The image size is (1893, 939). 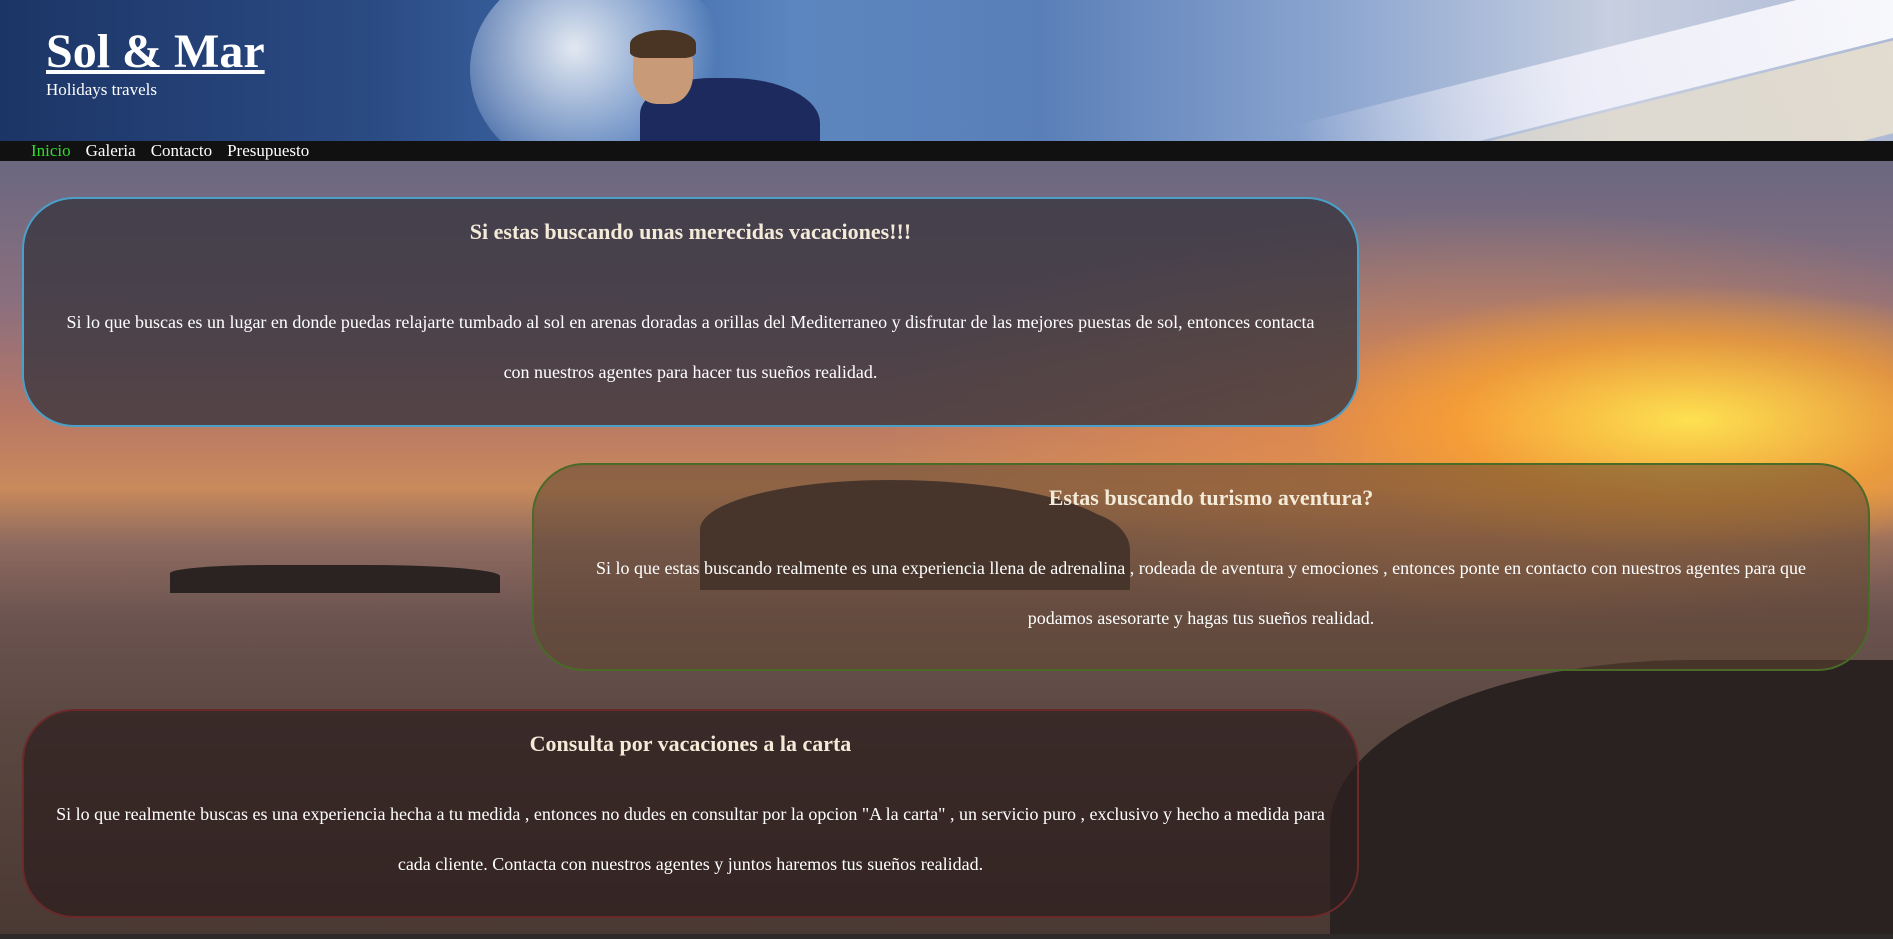 What do you see at coordinates (1611, 799) in the screenshot?
I see `shore-rocks` at bounding box center [1611, 799].